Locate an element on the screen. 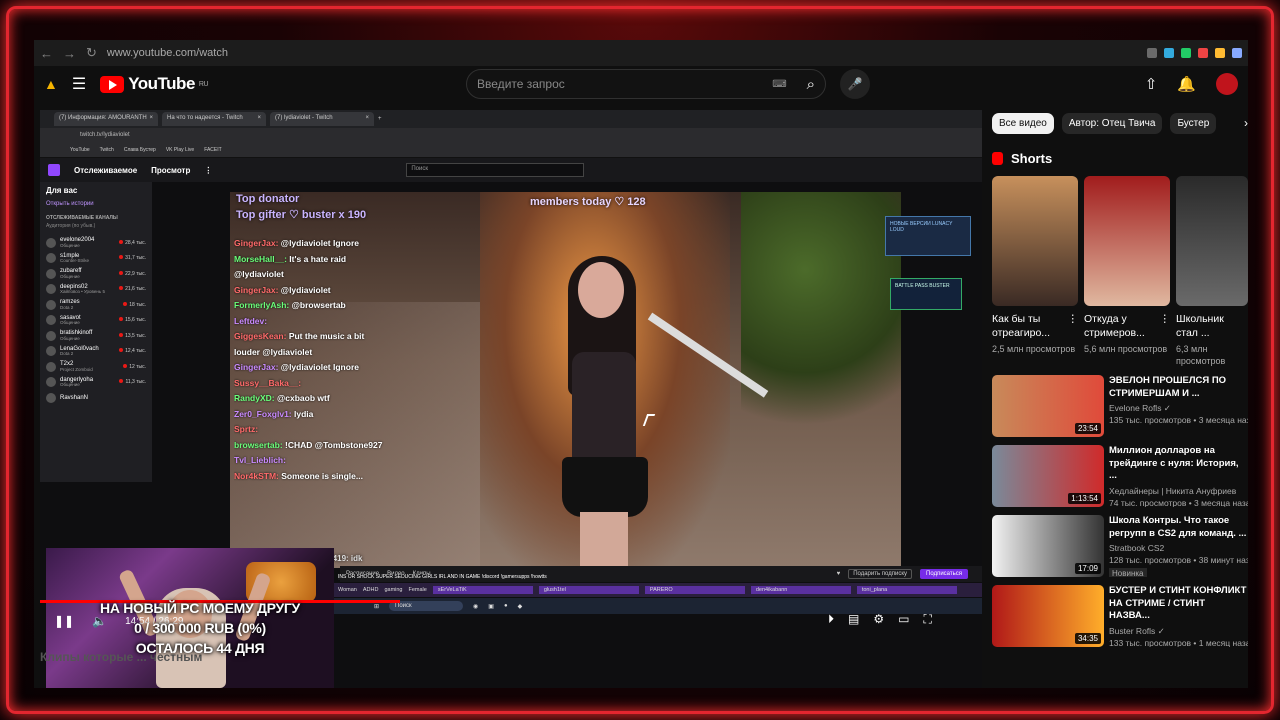  browser-tab: (7) Информация: AMOURANTH × is located at coordinates (106, 119).